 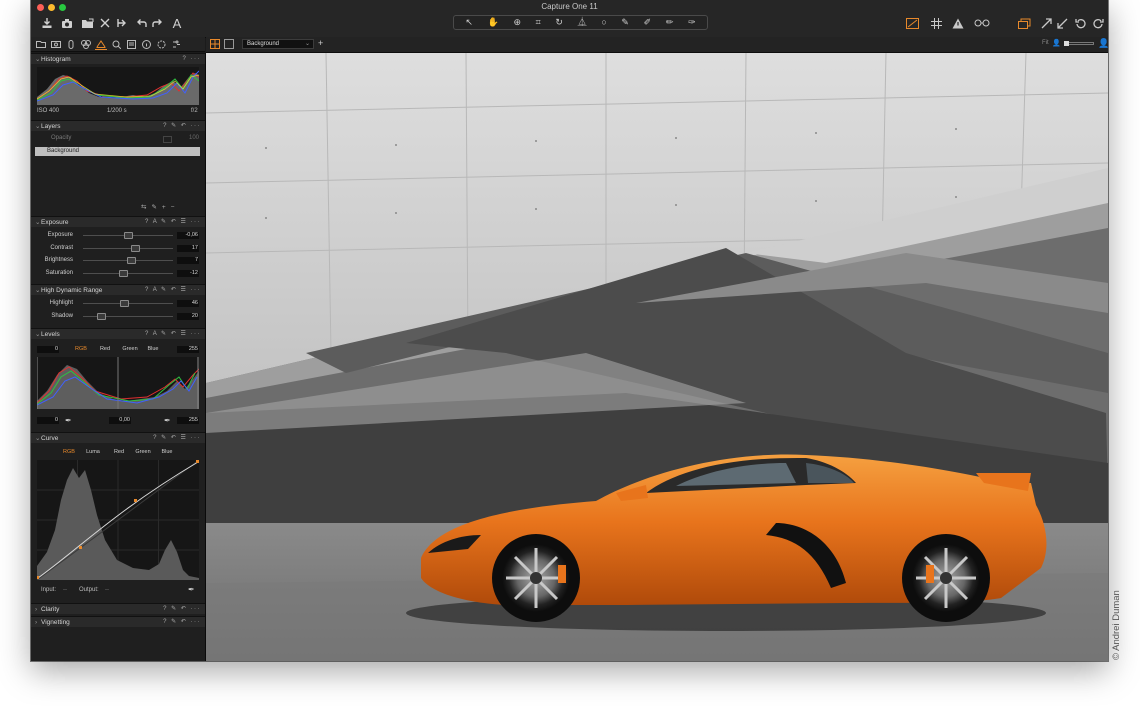 I want to click on levels-channel-rgb: RGB, so click(x=81, y=349).